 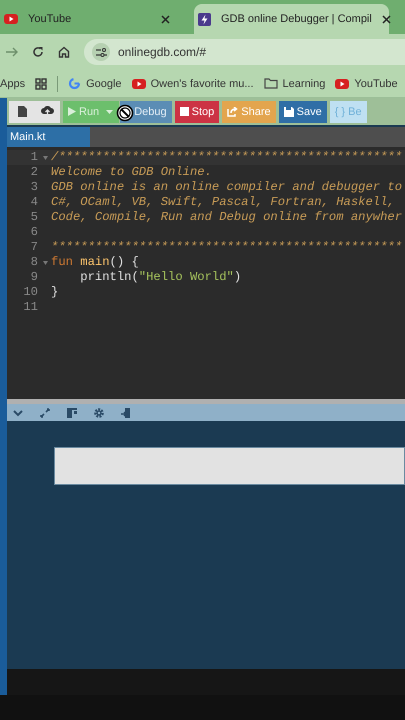 What do you see at coordinates (72, 412) in the screenshot?
I see `layout-icon` at bounding box center [72, 412].